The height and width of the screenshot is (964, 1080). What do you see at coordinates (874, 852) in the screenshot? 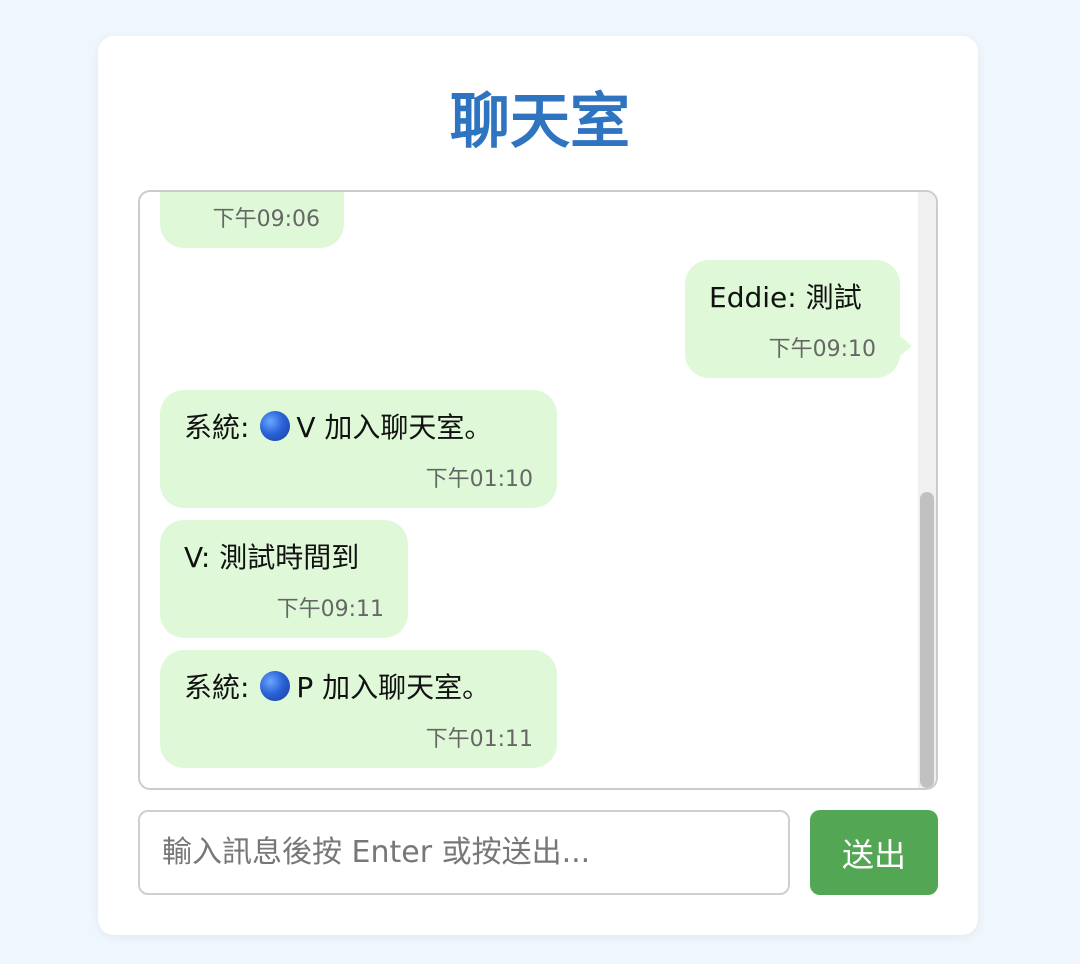
I see `send-button: 送出` at bounding box center [874, 852].